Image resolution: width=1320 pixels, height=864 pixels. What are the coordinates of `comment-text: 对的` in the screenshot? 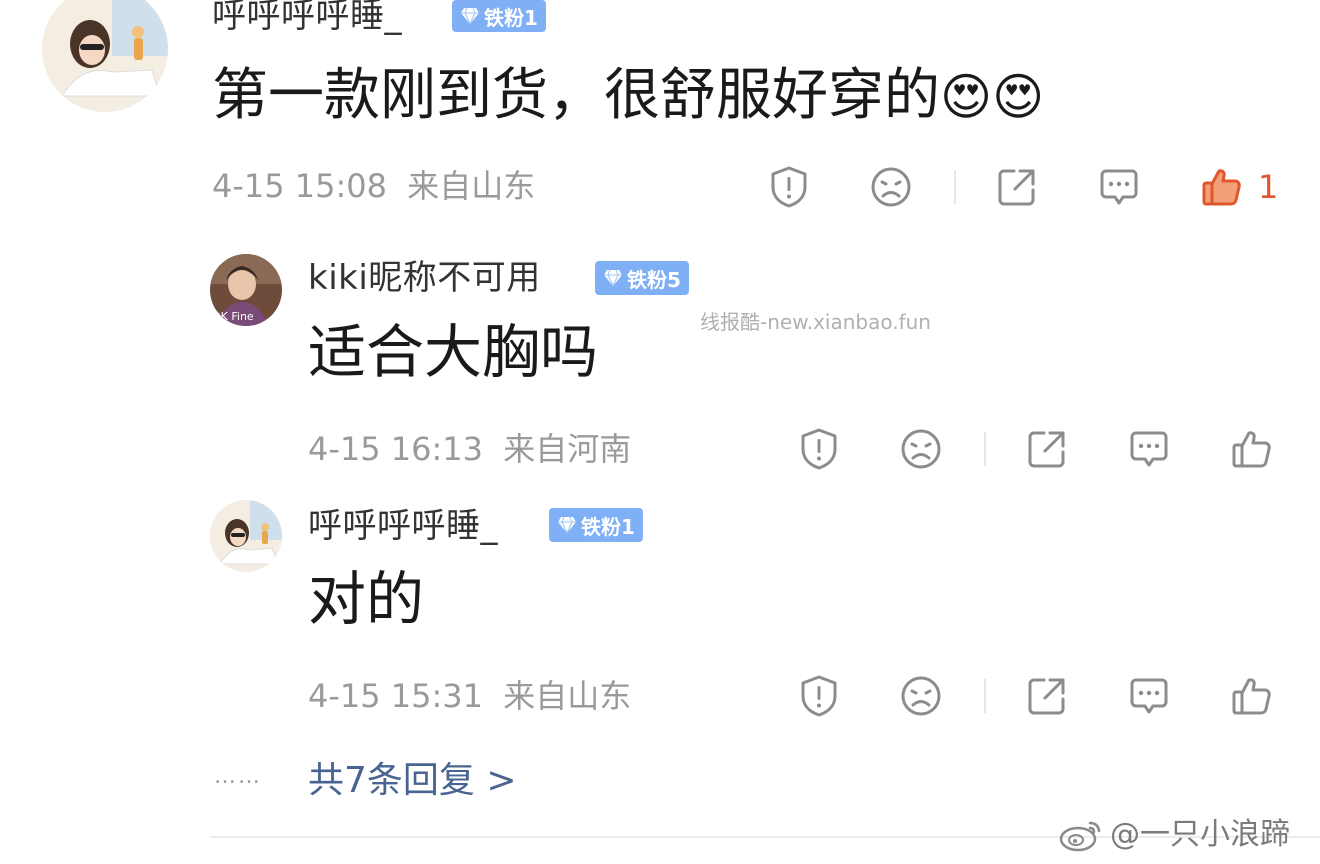 It's located at (366, 599).